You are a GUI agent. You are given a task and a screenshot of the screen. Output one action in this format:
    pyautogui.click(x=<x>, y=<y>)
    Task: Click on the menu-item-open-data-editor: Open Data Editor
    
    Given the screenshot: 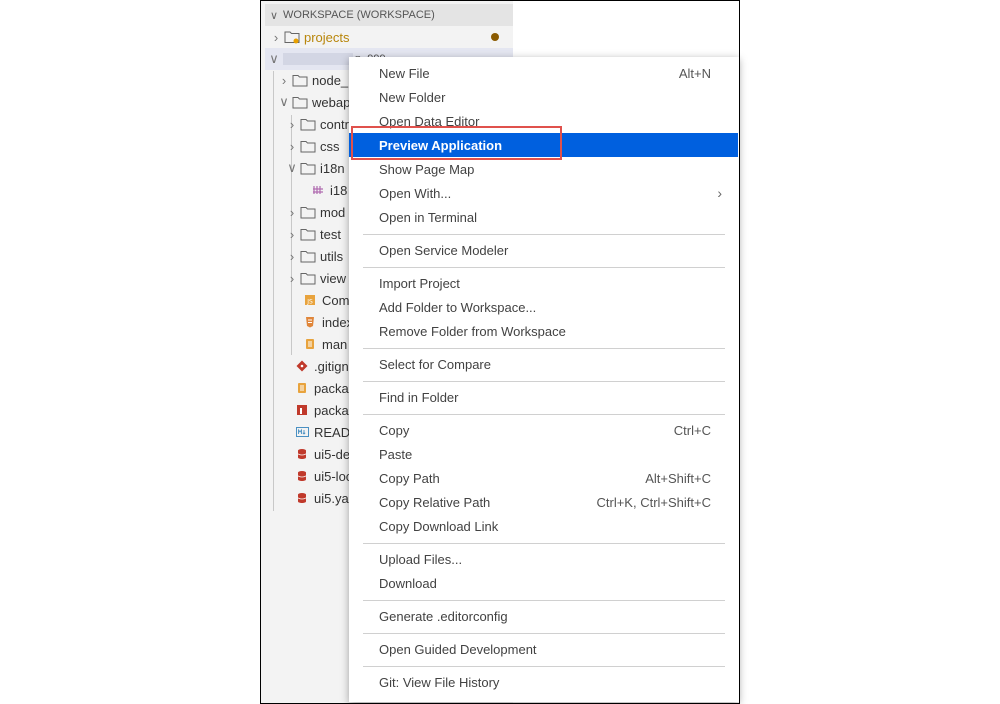 What is the action you would take?
    pyautogui.click(x=543, y=121)
    